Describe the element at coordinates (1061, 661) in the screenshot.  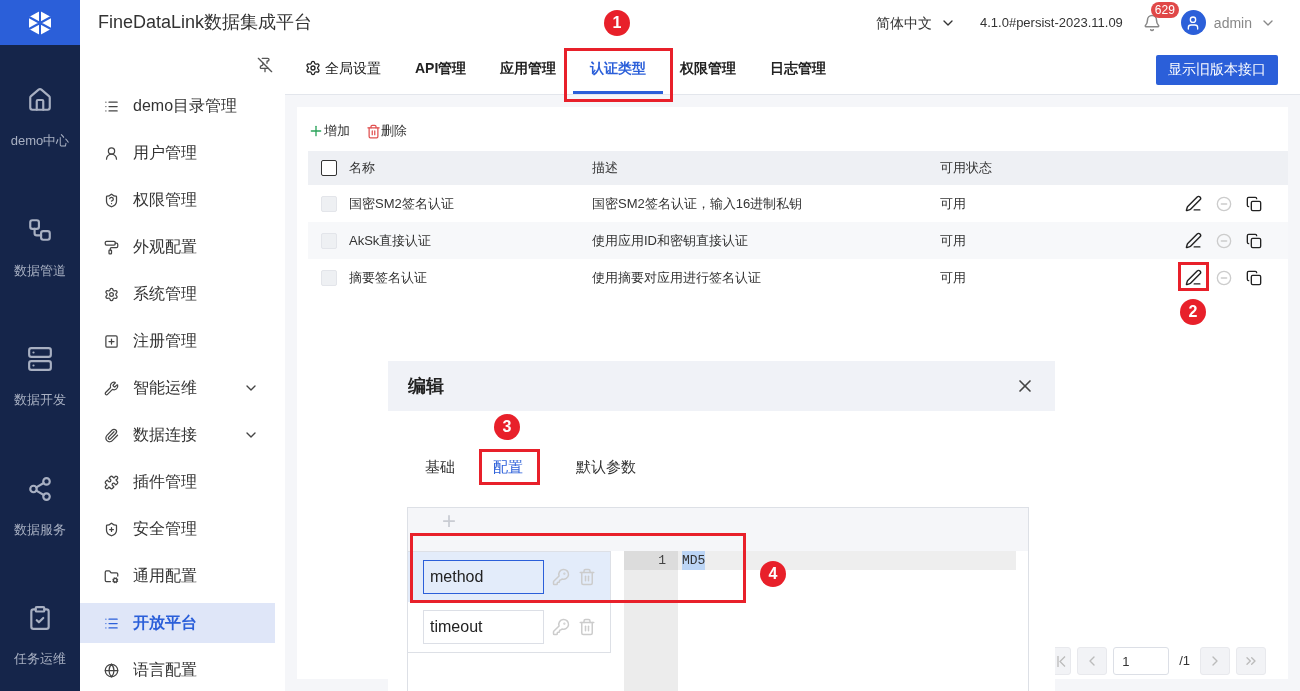
I see `first-page-icon` at that location.